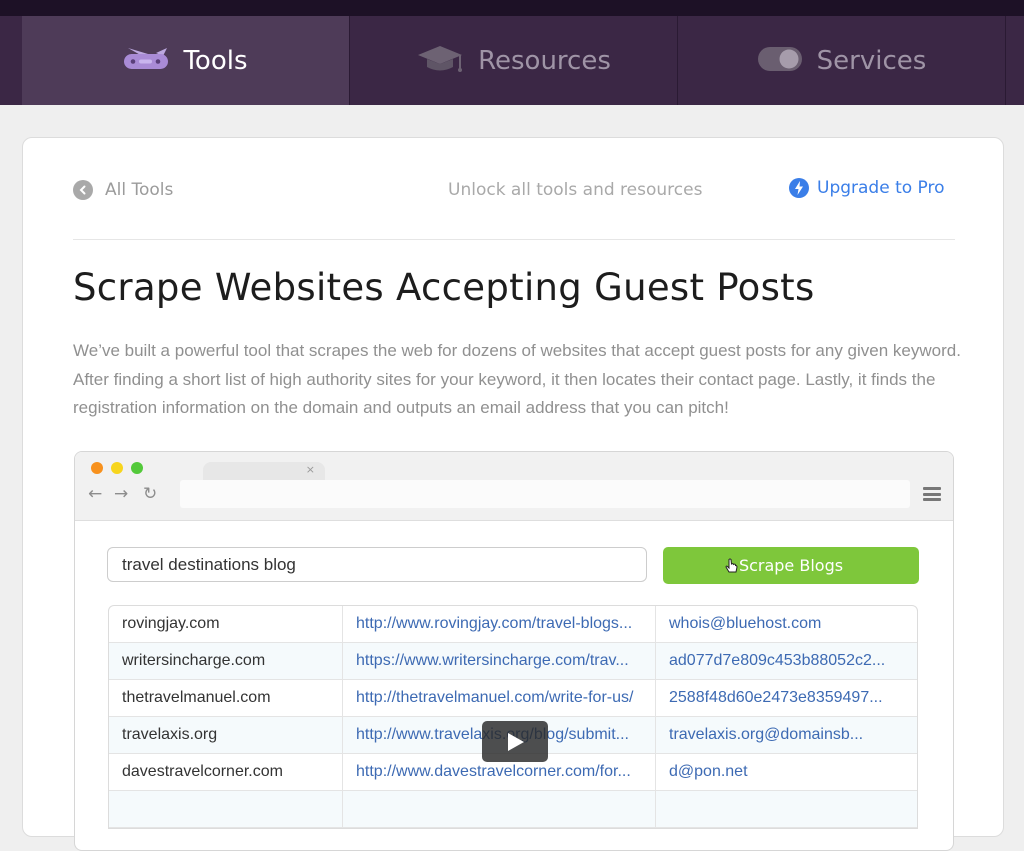 Image resolution: width=1024 pixels, height=851 pixels. Describe the element at coordinates (512, 8) in the screenshot. I see `top-strip` at that location.